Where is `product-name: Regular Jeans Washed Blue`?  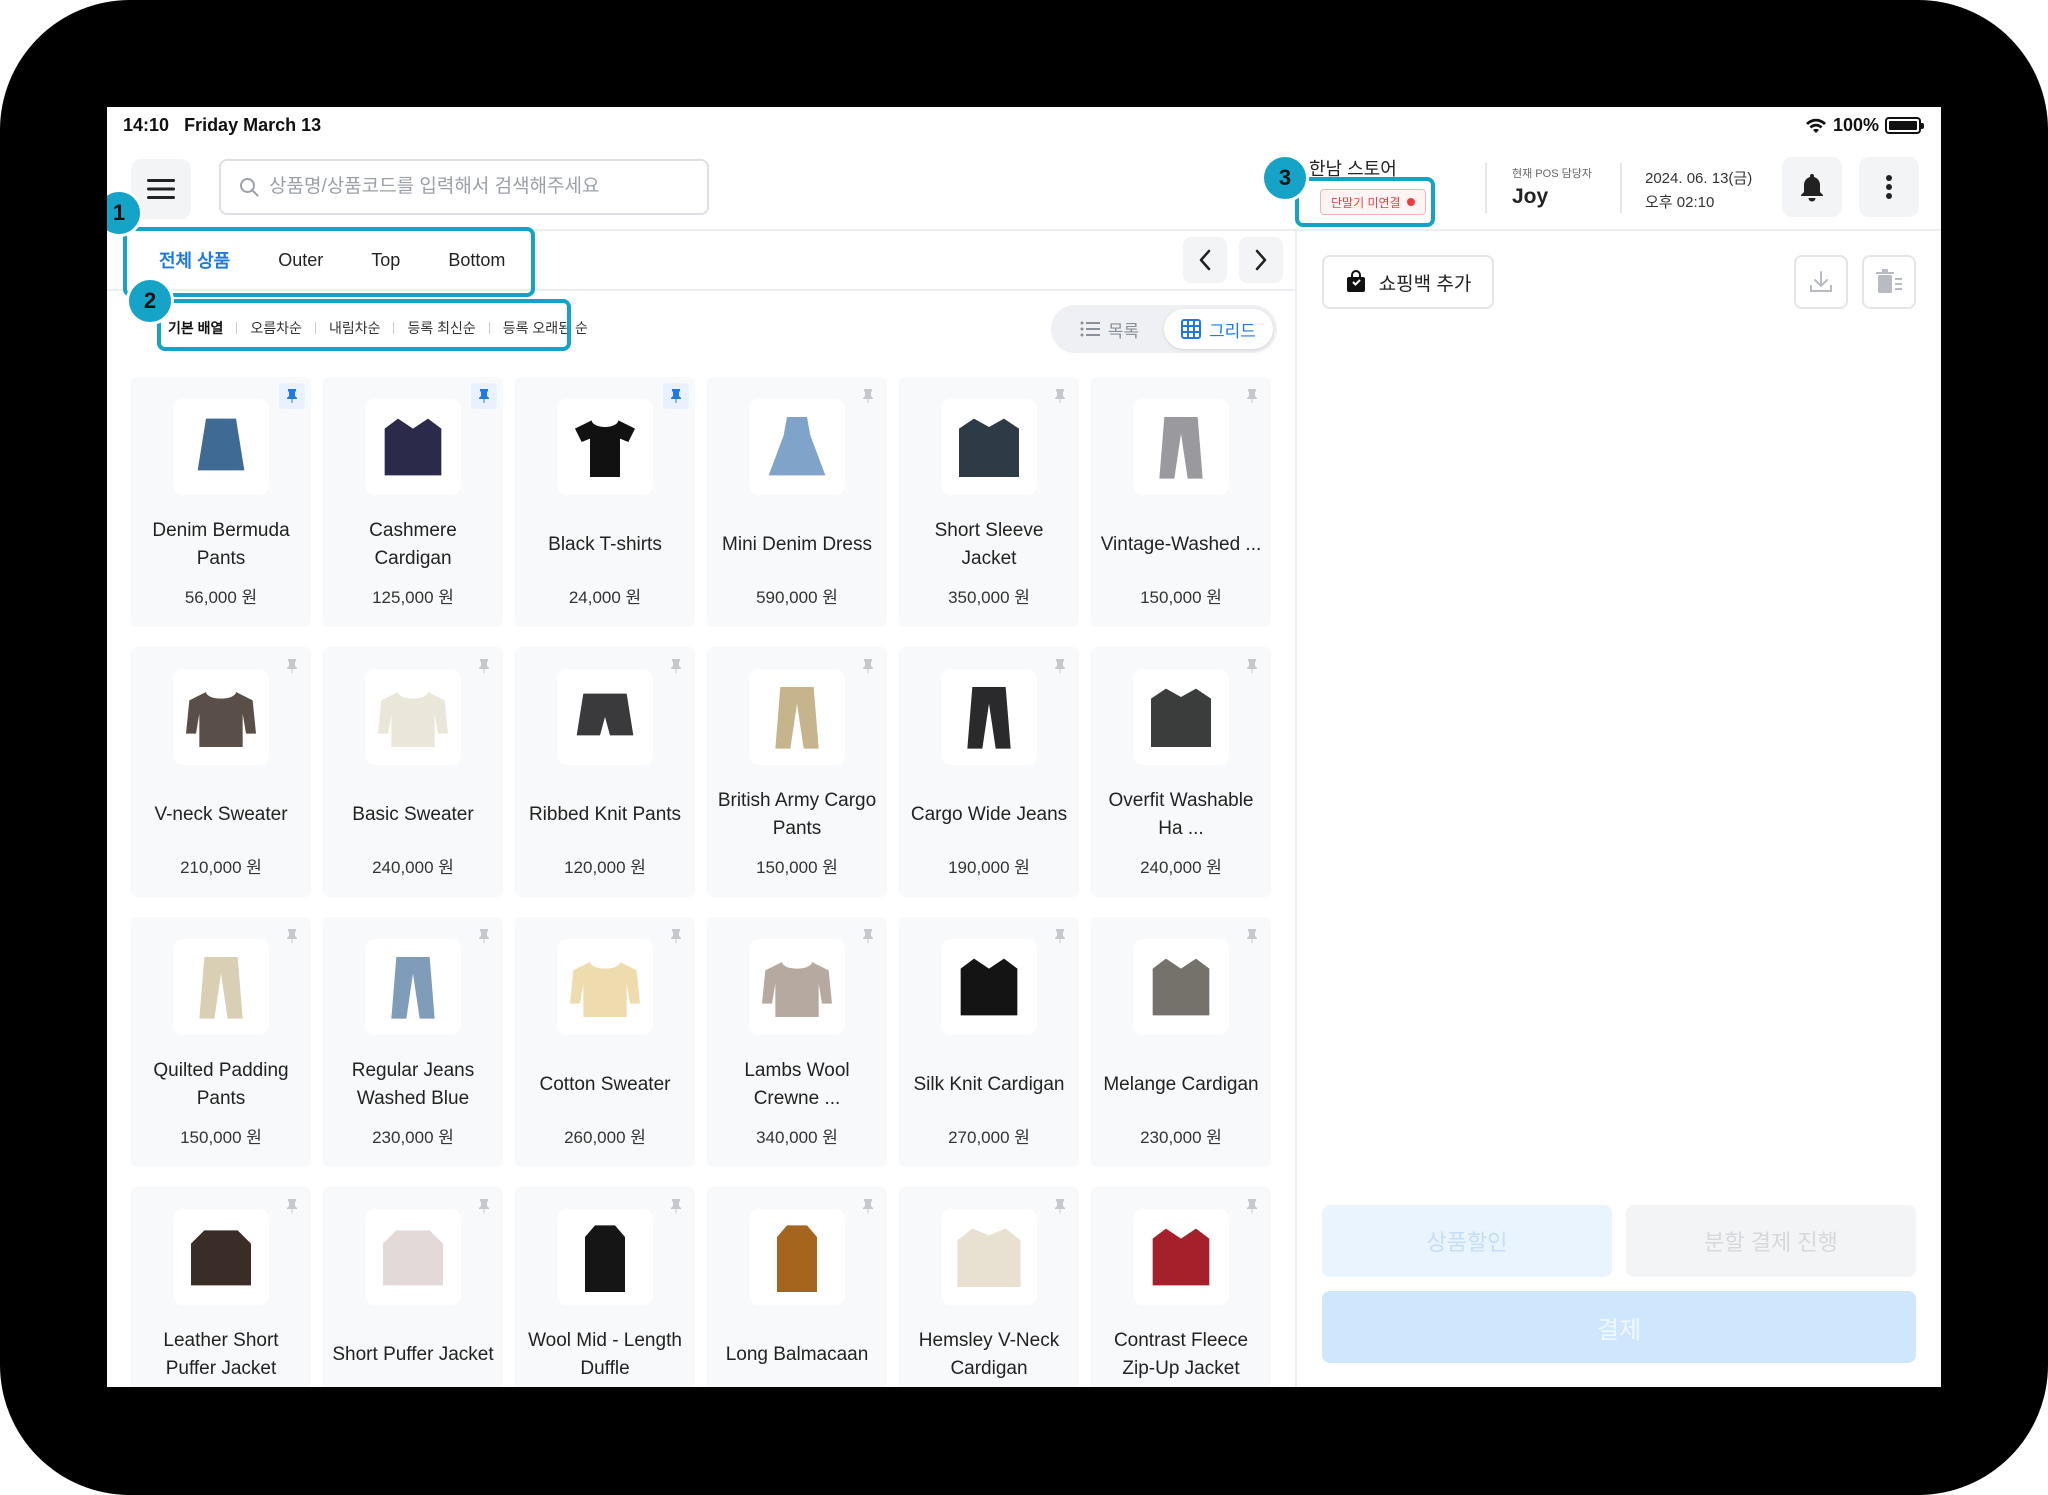
product-name: Regular Jeans Washed Blue is located at coordinates (413, 1084).